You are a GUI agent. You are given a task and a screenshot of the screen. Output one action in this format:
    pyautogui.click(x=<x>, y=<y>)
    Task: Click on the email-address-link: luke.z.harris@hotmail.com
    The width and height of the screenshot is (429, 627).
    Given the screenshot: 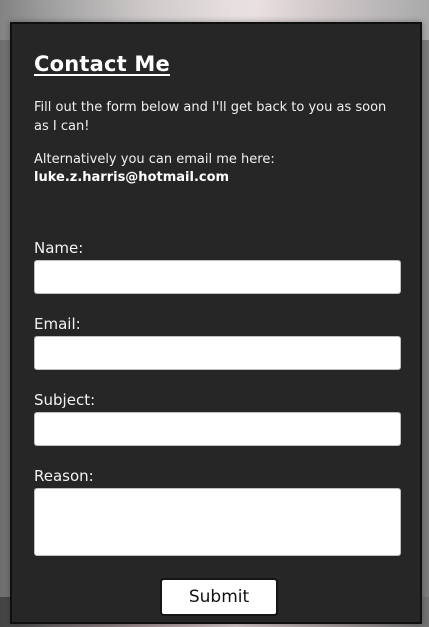 What is the action you would take?
    pyautogui.click(x=131, y=177)
    